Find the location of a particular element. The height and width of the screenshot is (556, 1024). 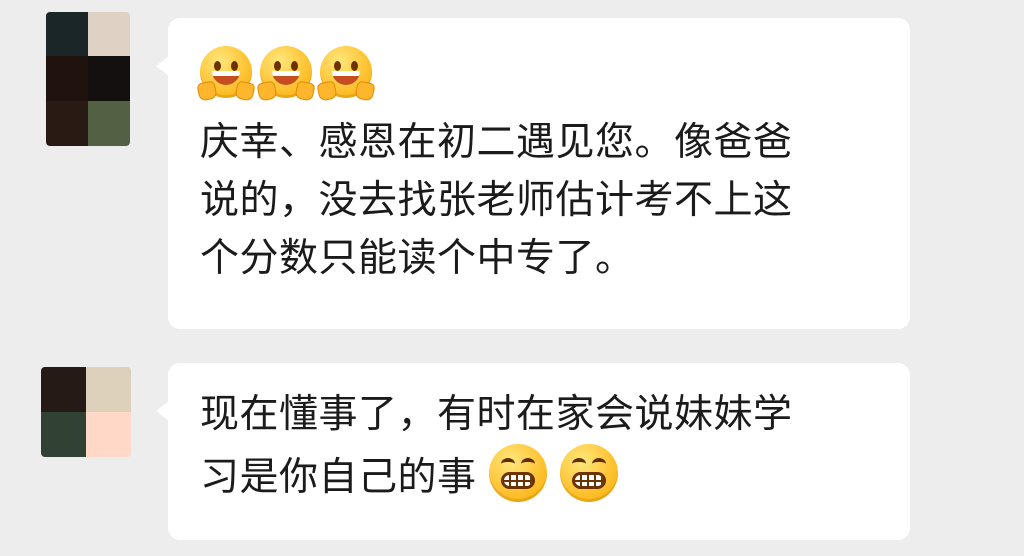

message-line-text: 习是你自己的事 is located at coordinates (338, 477).